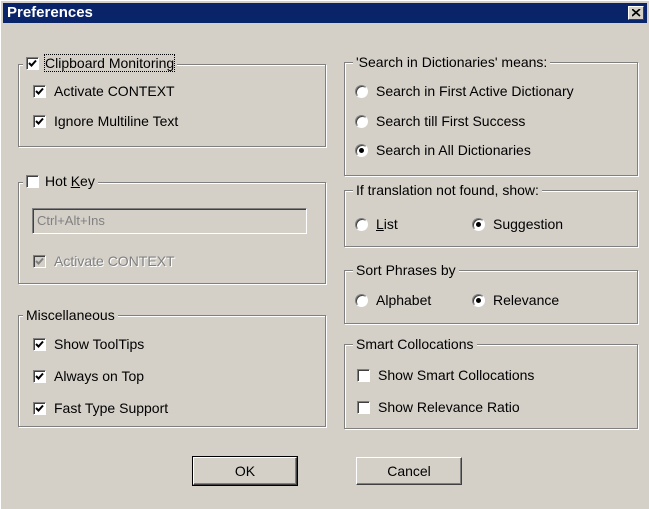 The height and width of the screenshot is (509, 649). I want to click on fast-type-support-checkbox: Fast Type Support, so click(100, 408).